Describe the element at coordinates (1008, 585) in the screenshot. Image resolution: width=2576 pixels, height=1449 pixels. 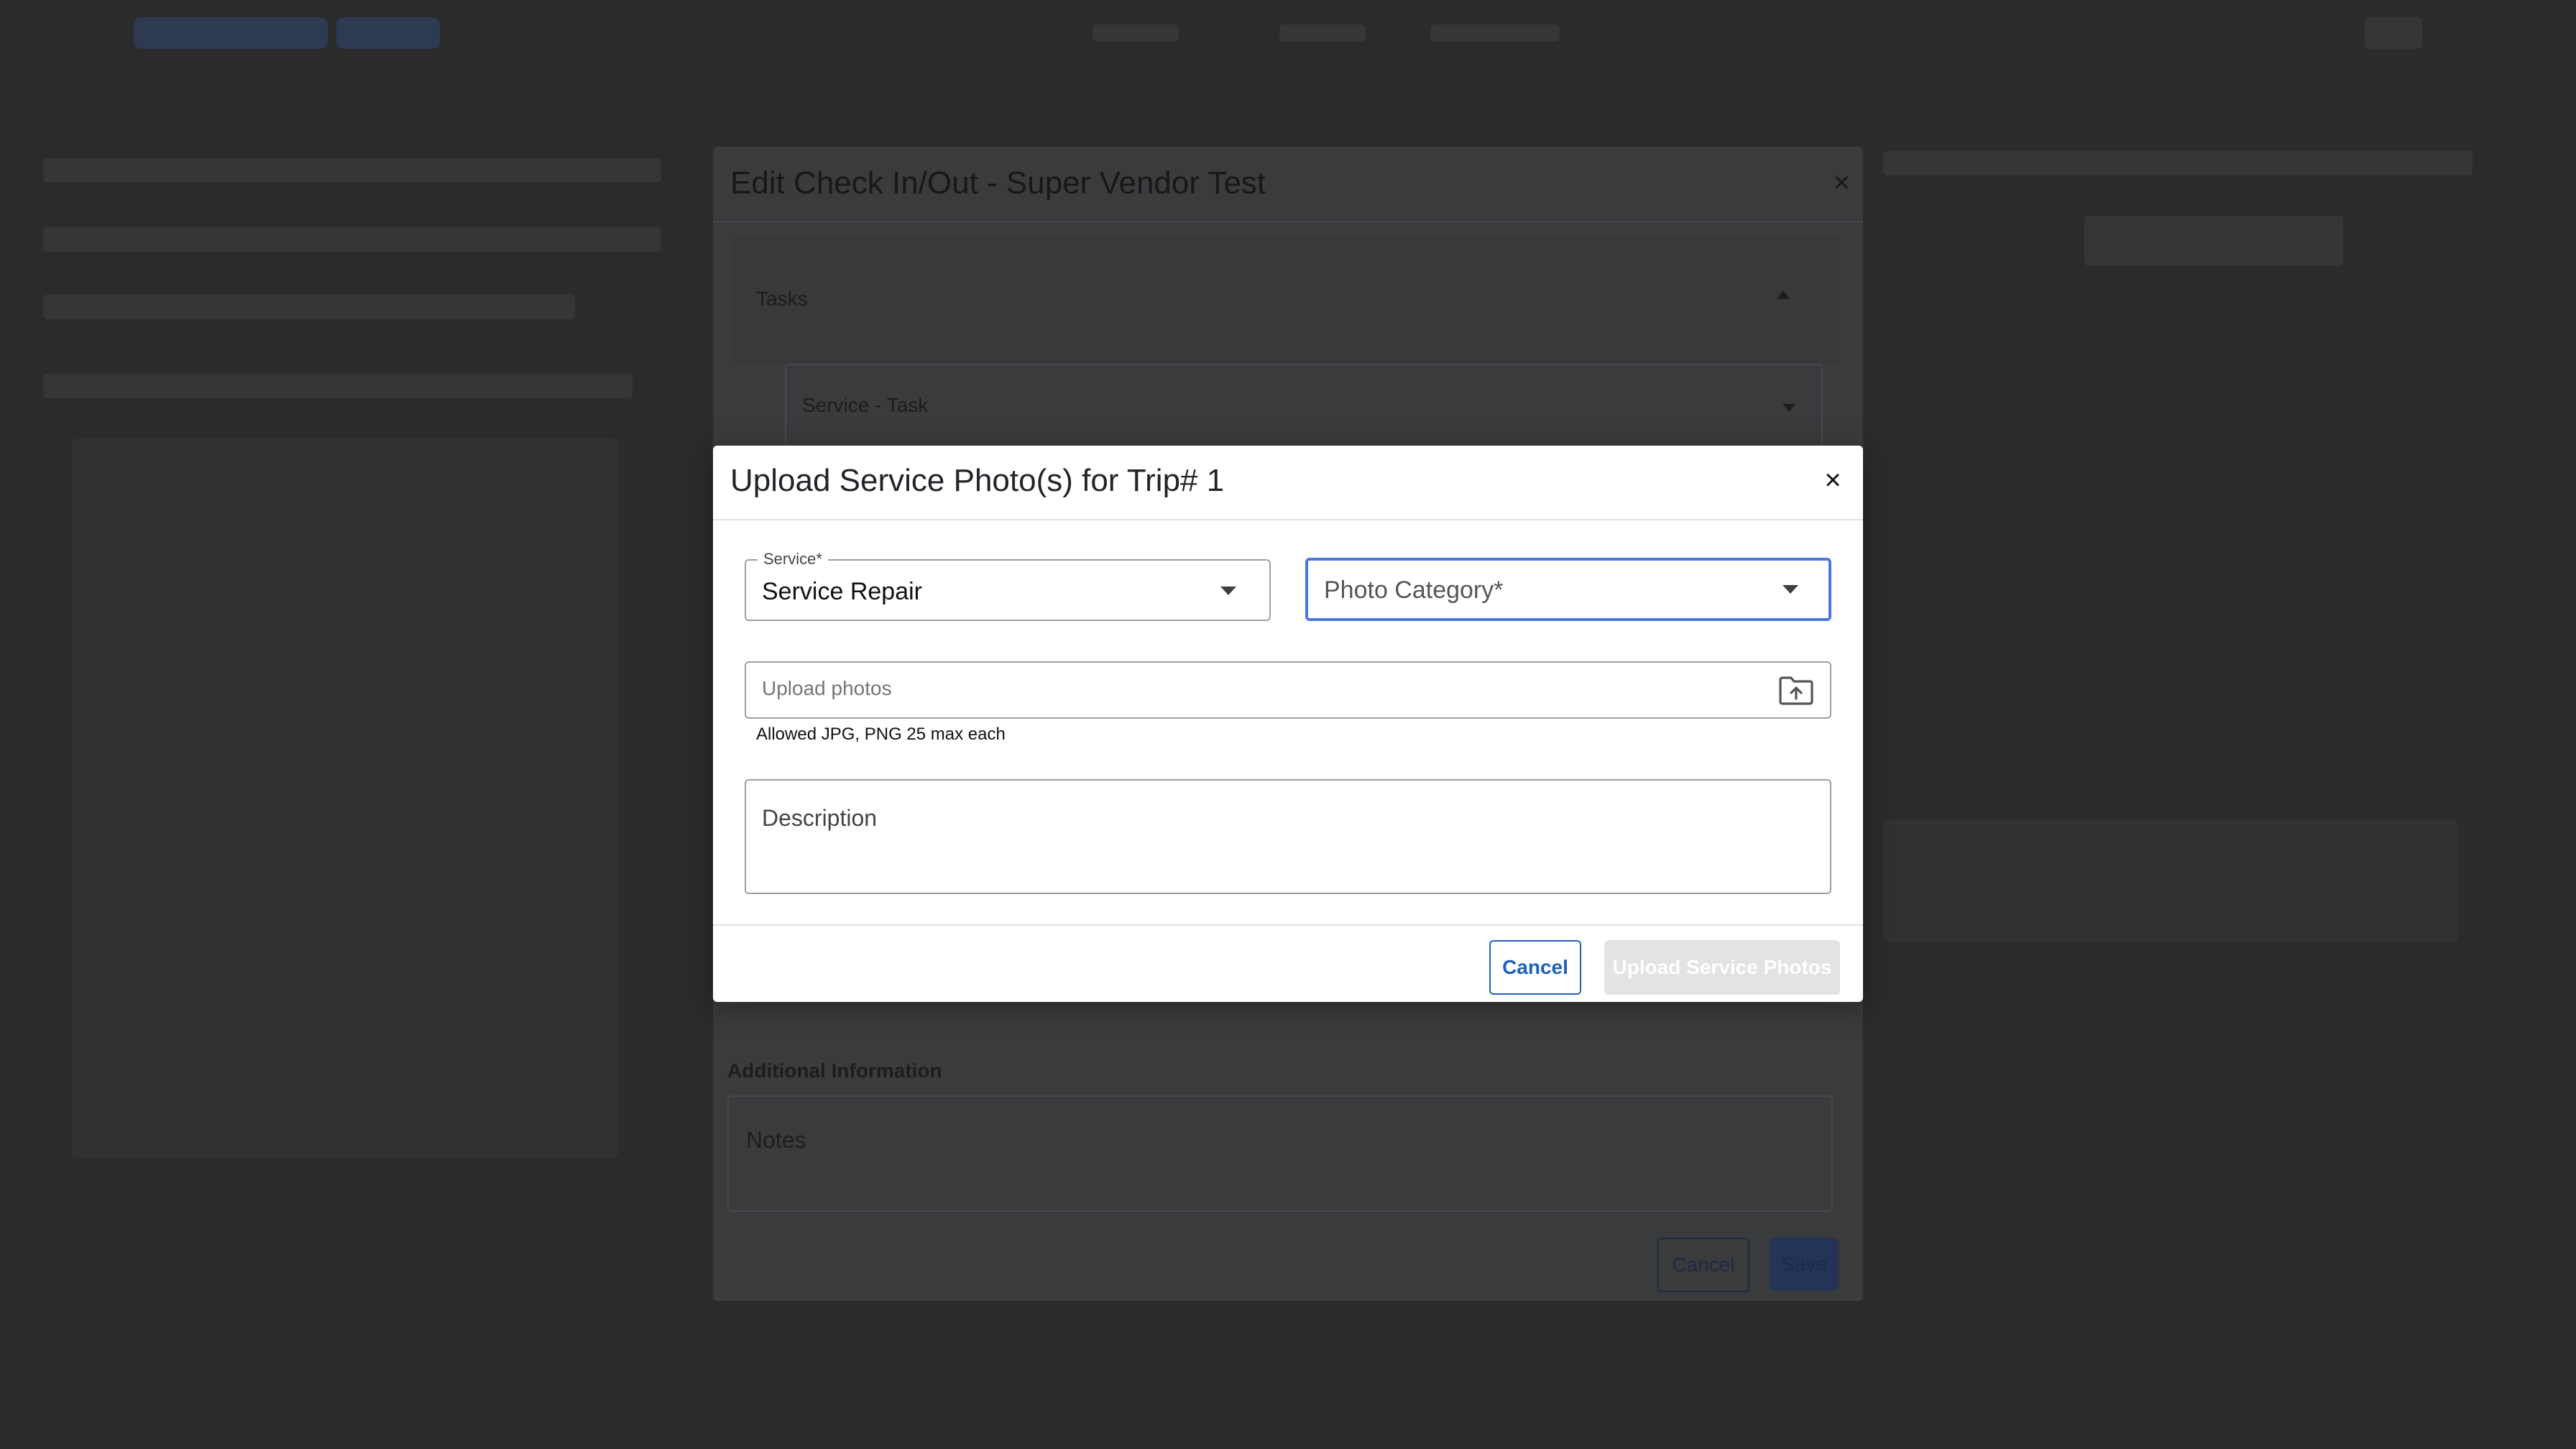
I see `service-select: Service* Service Repair` at that location.